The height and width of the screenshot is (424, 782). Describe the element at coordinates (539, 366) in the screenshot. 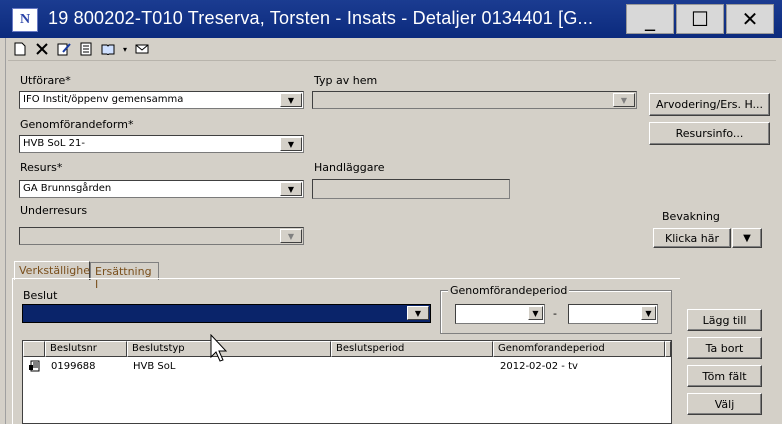

I see `cell-genomforandeperiod: 2012-02-02 - tv` at that location.